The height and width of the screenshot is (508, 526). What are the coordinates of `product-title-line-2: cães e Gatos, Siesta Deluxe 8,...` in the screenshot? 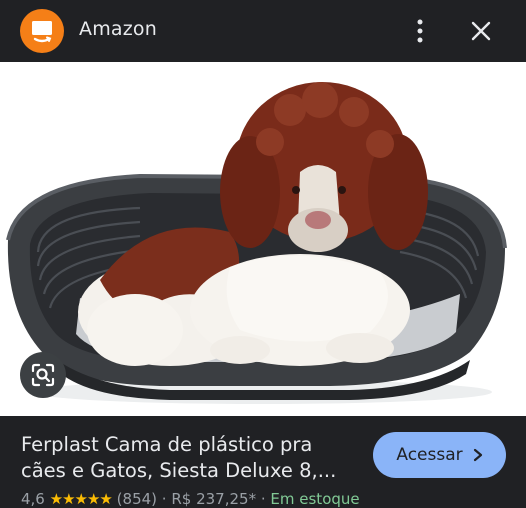 It's located at (179, 470).